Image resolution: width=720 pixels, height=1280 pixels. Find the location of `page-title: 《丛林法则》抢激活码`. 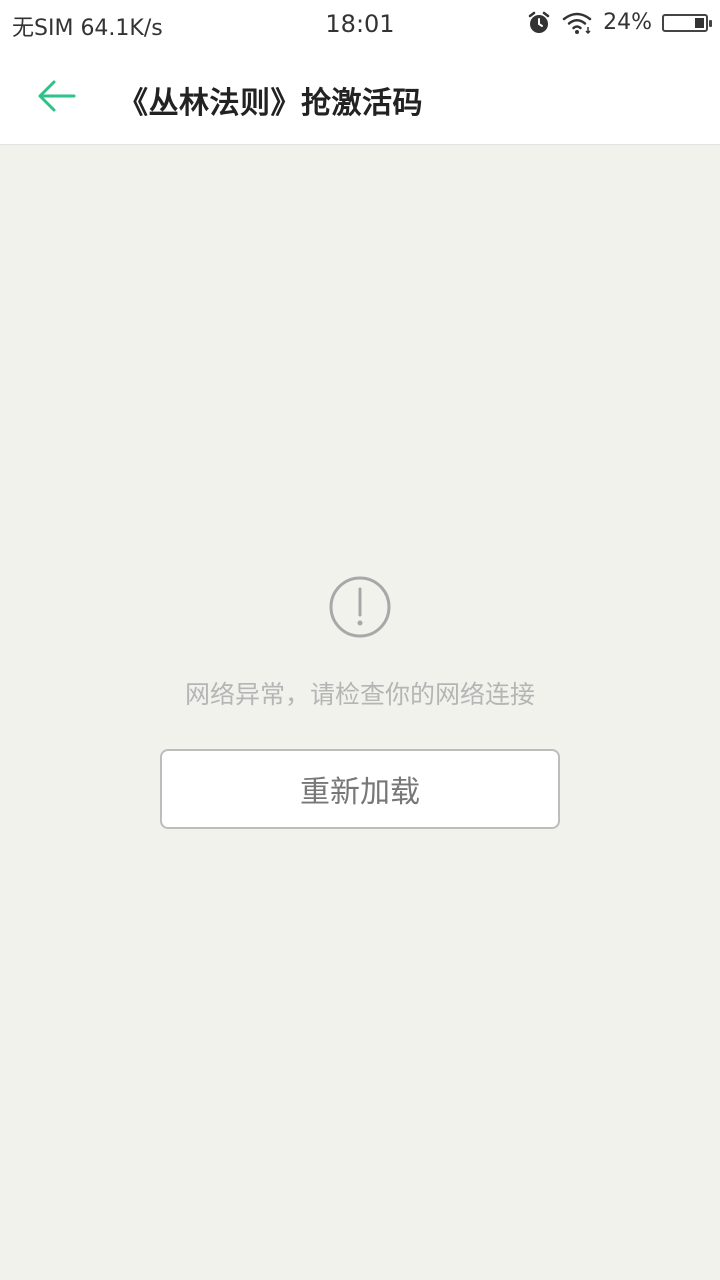

page-title: 《丛林法则》抢激活码 is located at coordinates (270, 103).